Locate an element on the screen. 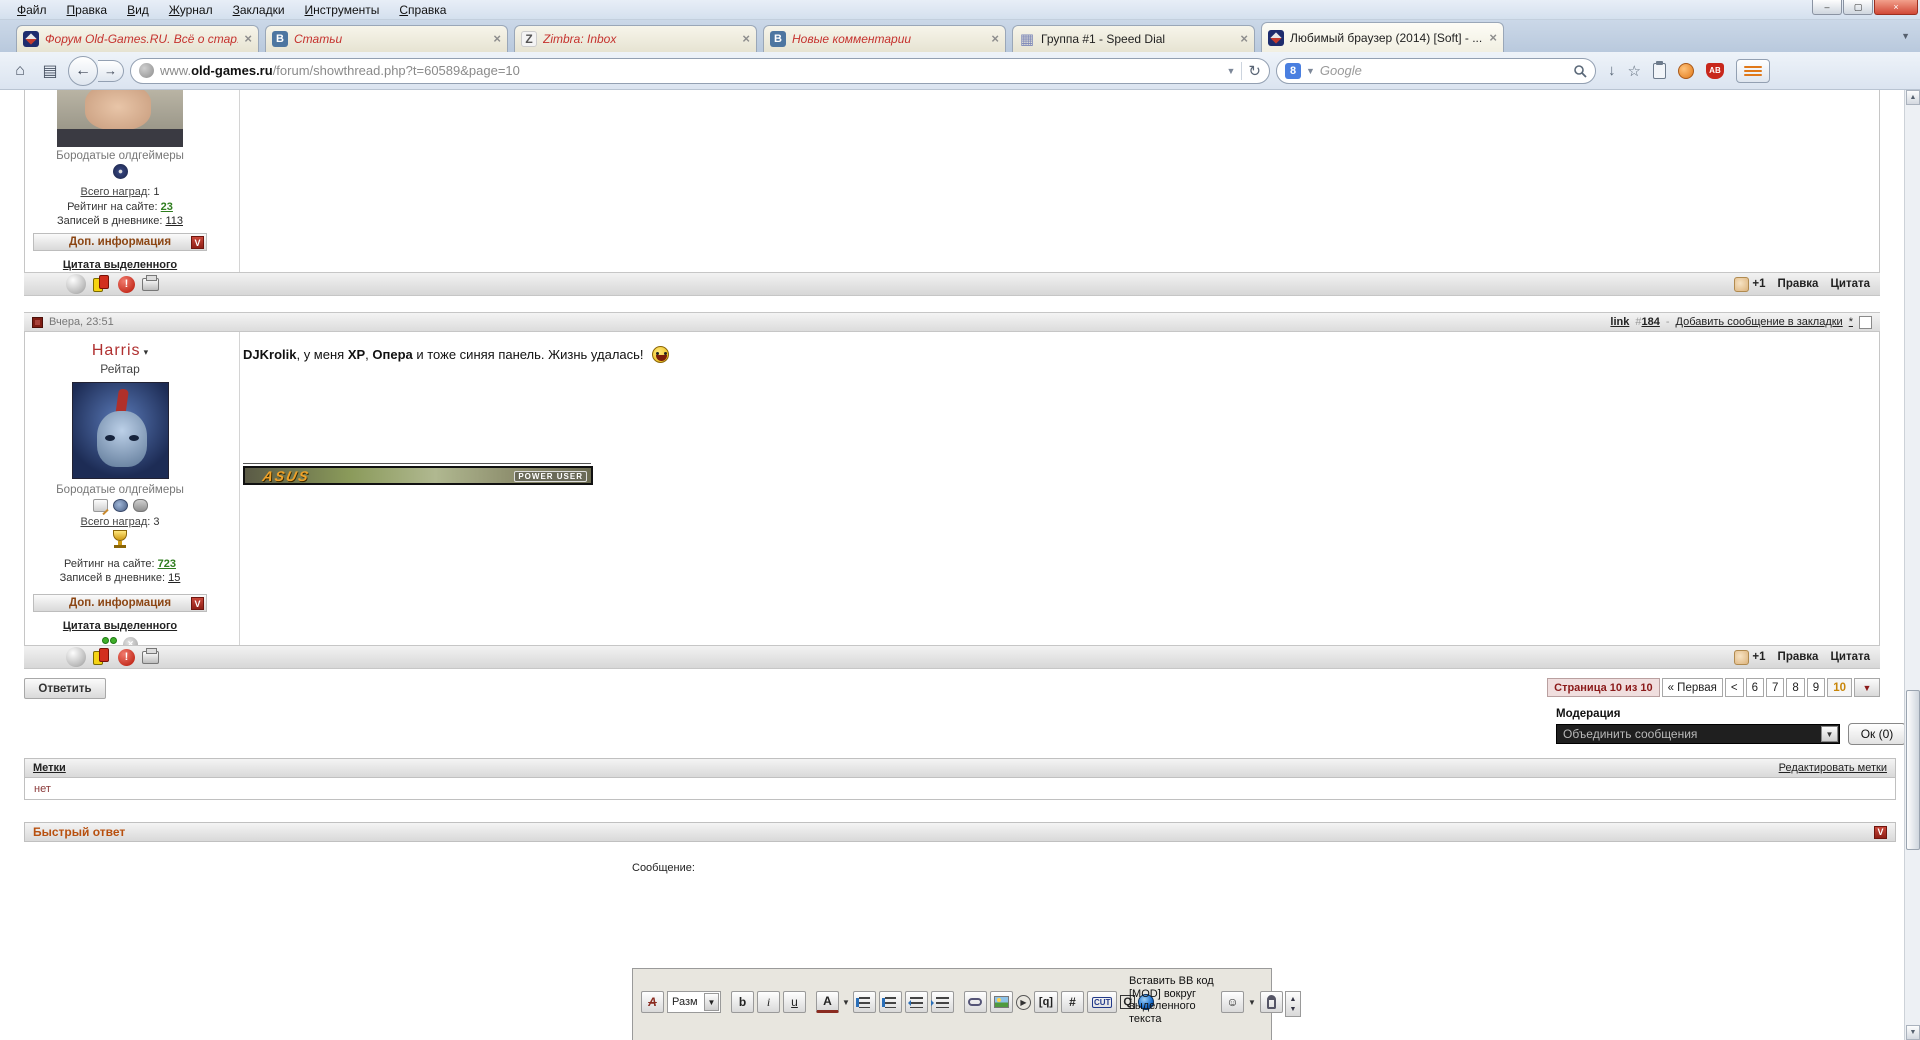 The height and width of the screenshot is (1040, 1920). url-dropdown-icon: ▼ is located at coordinates (1231, 71).